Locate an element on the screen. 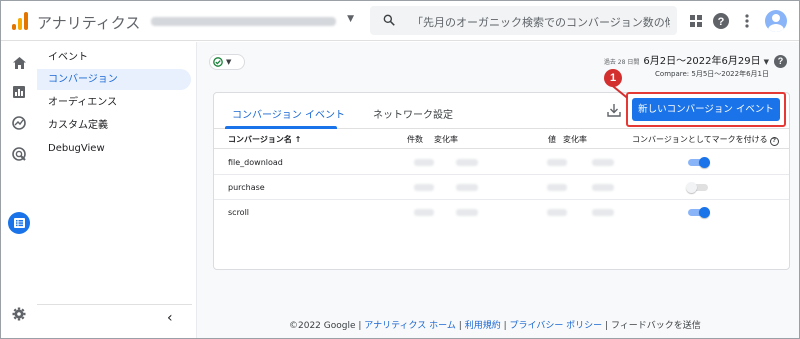 Image resolution: width=800 pixels, height=339 pixels. table-row: file_download is located at coordinates (501, 162).